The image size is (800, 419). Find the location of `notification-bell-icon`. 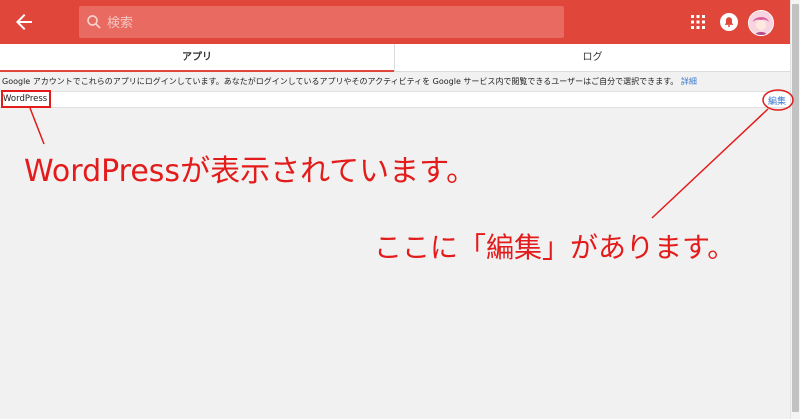

notification-bell-icon is located at coordinates (729, 22).